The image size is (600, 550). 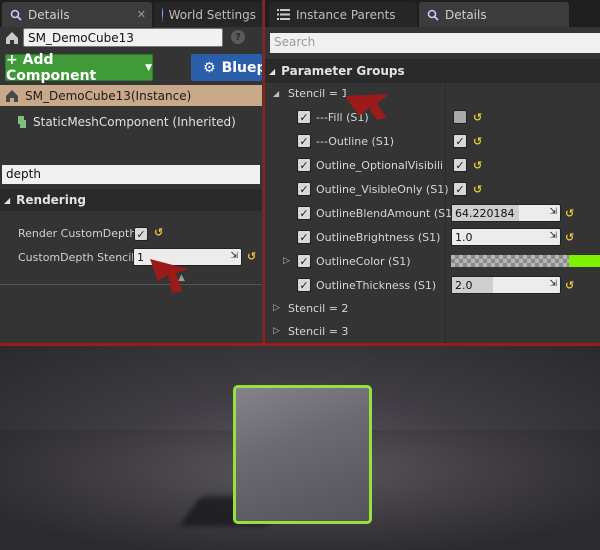 I want to click on tab-world-settings: World Settings, so click(x=208, y=14).